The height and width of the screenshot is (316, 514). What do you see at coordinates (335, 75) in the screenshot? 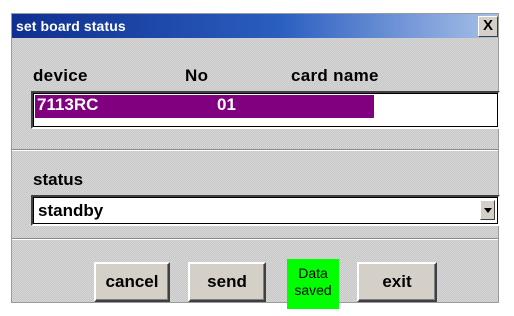
I see `header-card-name: card name` at bounding box center [335, 75].